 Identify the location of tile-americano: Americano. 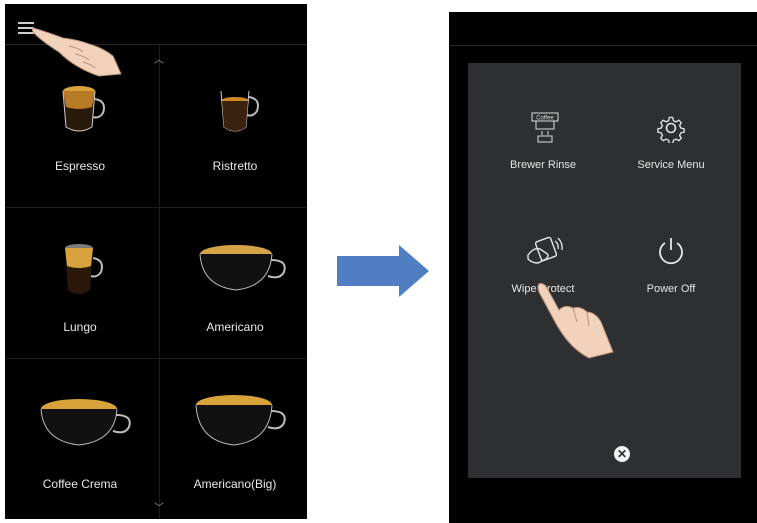
(235, 286).